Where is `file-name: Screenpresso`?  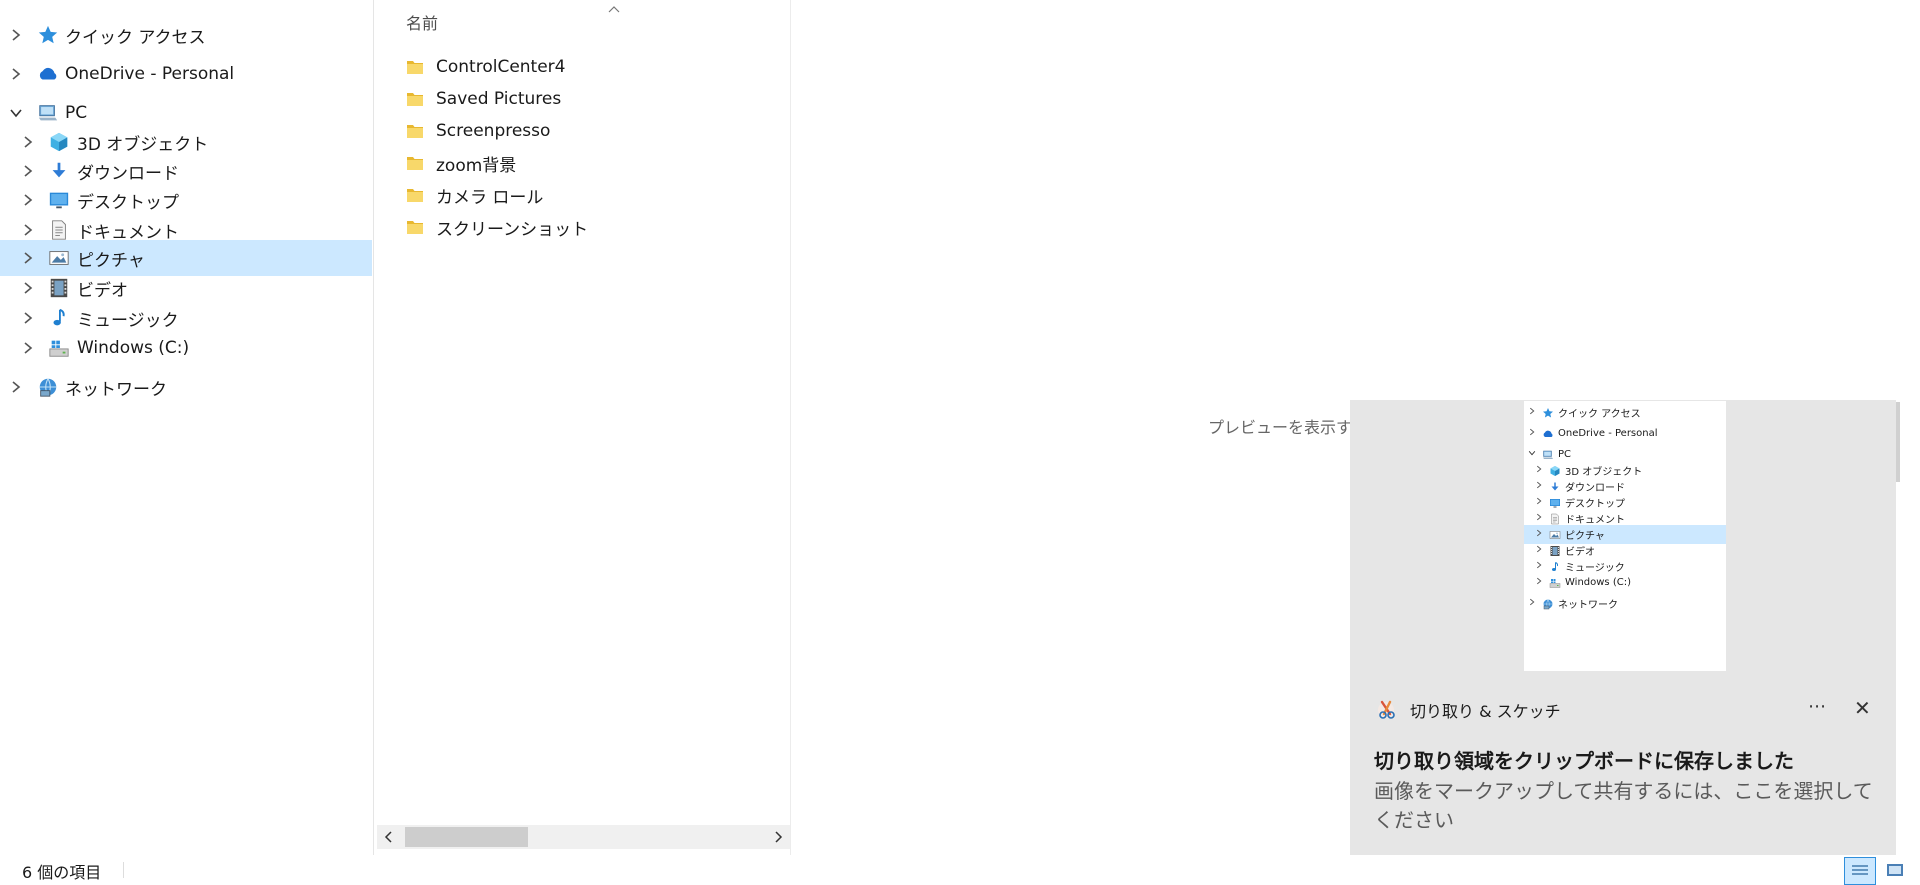 file-name: Screenpresso is located at coordinates (493, 131).